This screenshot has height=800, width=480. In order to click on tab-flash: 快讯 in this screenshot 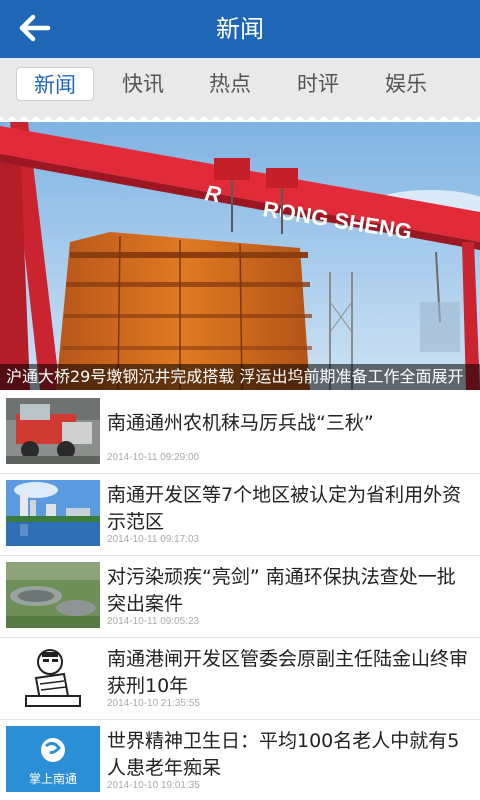, I will do `click(143, 84)`.